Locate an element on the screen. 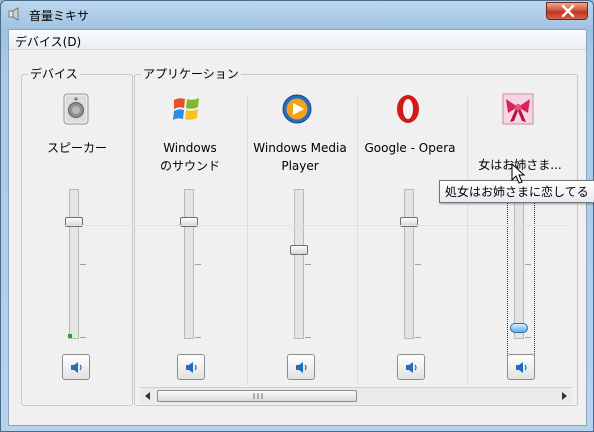  grip-icon is located at coordinates (258, 396).